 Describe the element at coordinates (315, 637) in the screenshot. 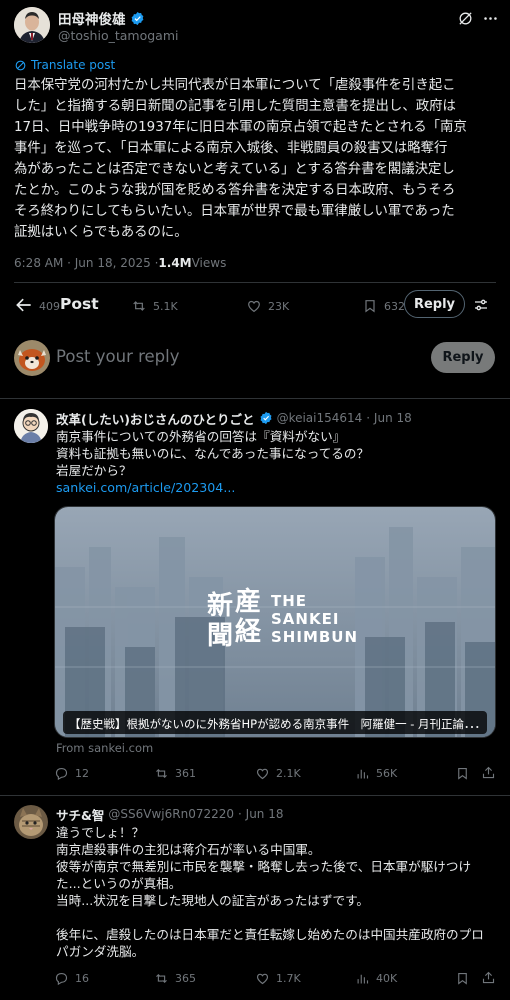

I see `logo-line-3: SHIMBUN` at that location.